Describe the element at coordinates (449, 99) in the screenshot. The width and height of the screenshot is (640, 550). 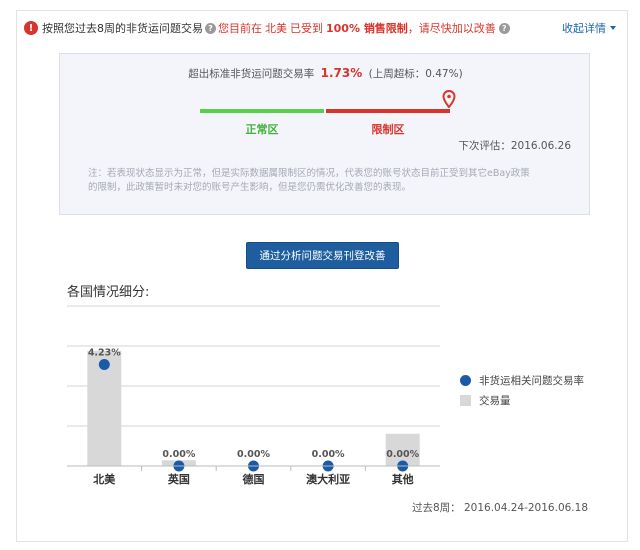
I see `location-pin-icon` at that location.